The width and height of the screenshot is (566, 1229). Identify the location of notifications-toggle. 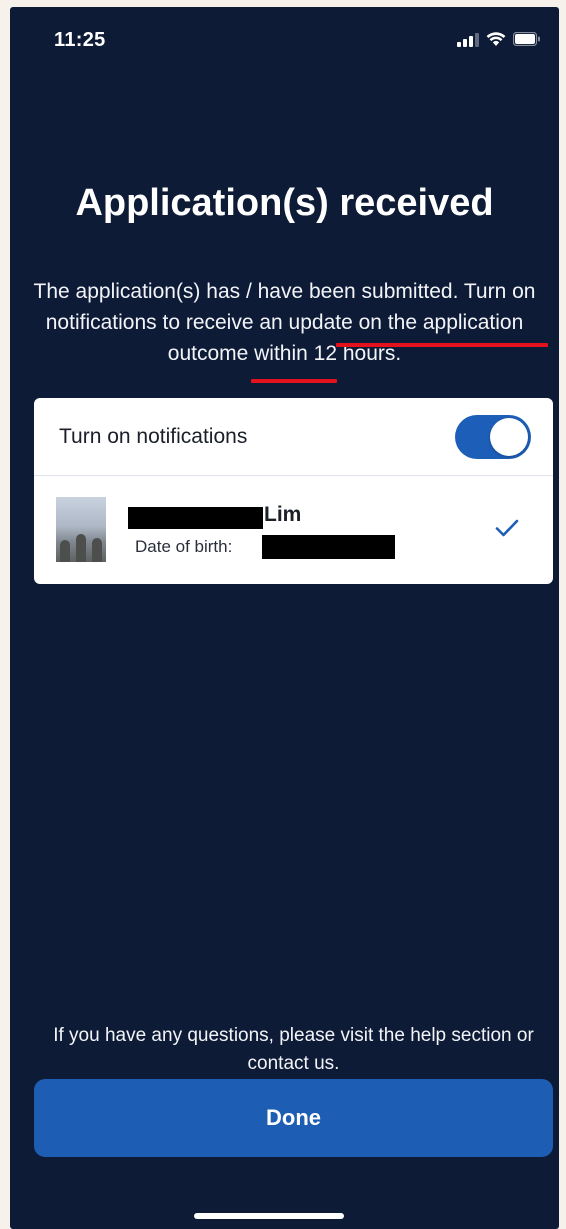
(493, 437).